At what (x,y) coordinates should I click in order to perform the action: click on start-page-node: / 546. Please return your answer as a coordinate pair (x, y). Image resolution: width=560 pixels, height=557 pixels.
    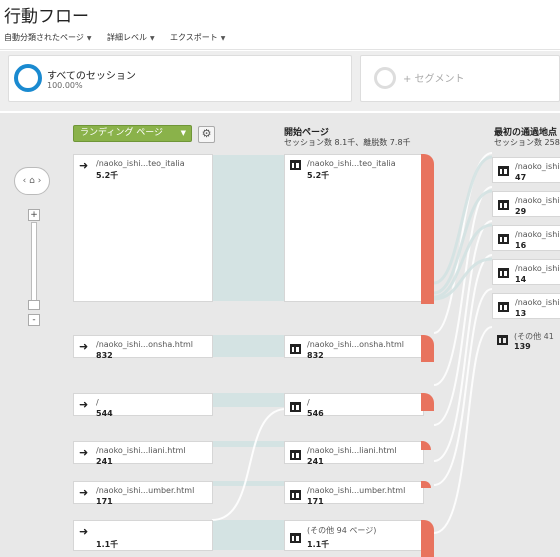
    Looking at the image, I should click on (354, 405).